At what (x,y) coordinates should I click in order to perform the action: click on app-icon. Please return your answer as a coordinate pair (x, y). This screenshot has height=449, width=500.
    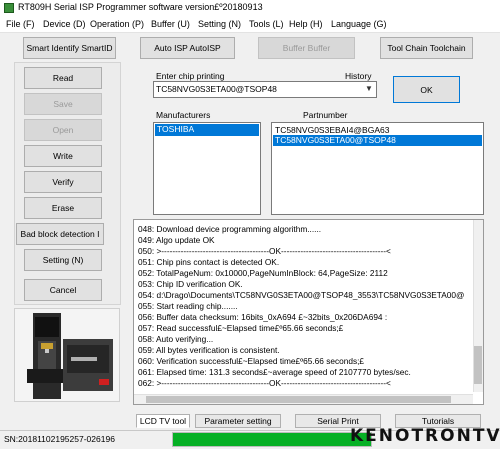
    Looking at the image, I should click on (9, 8).